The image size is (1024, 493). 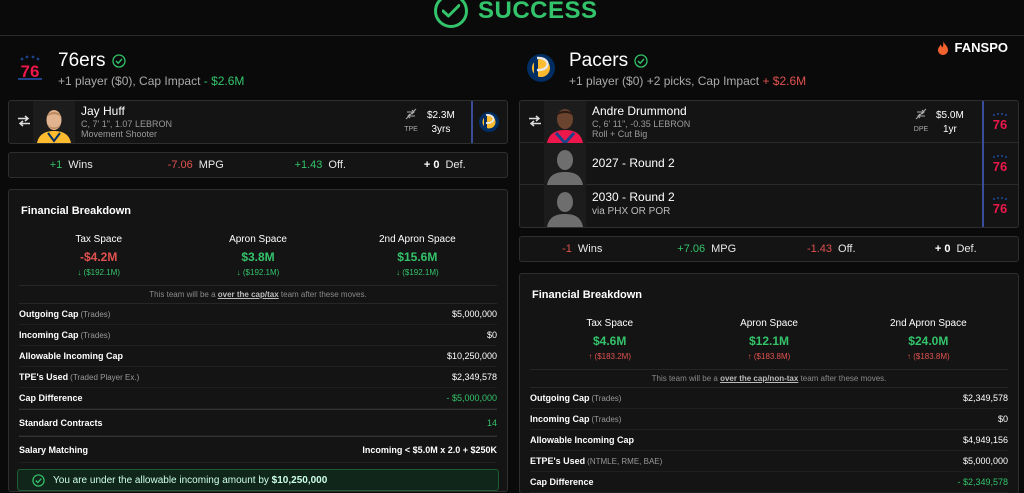 I want to click on stat-wins: +1 Wins, so click(x=71, y=165).